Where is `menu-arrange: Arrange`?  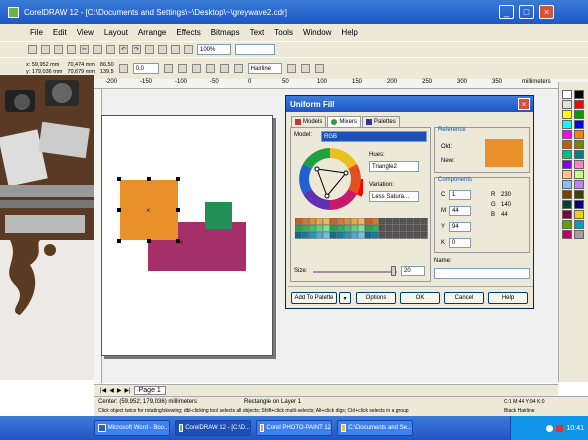 menu-arrange: Arrange is located at coordinates (152, 32).